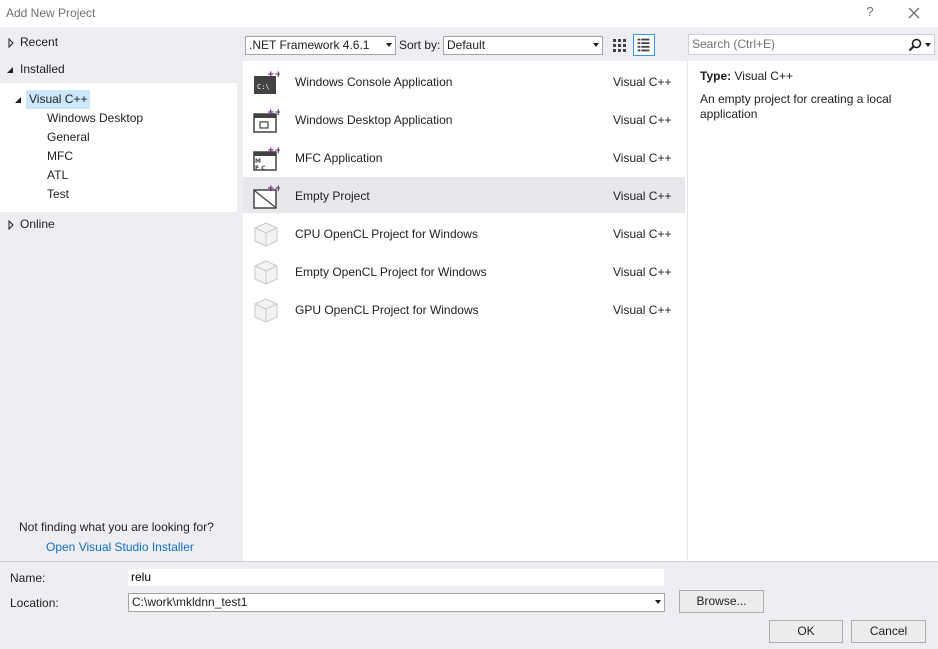  I want to click on type-label: Type:, so click(716, 76).